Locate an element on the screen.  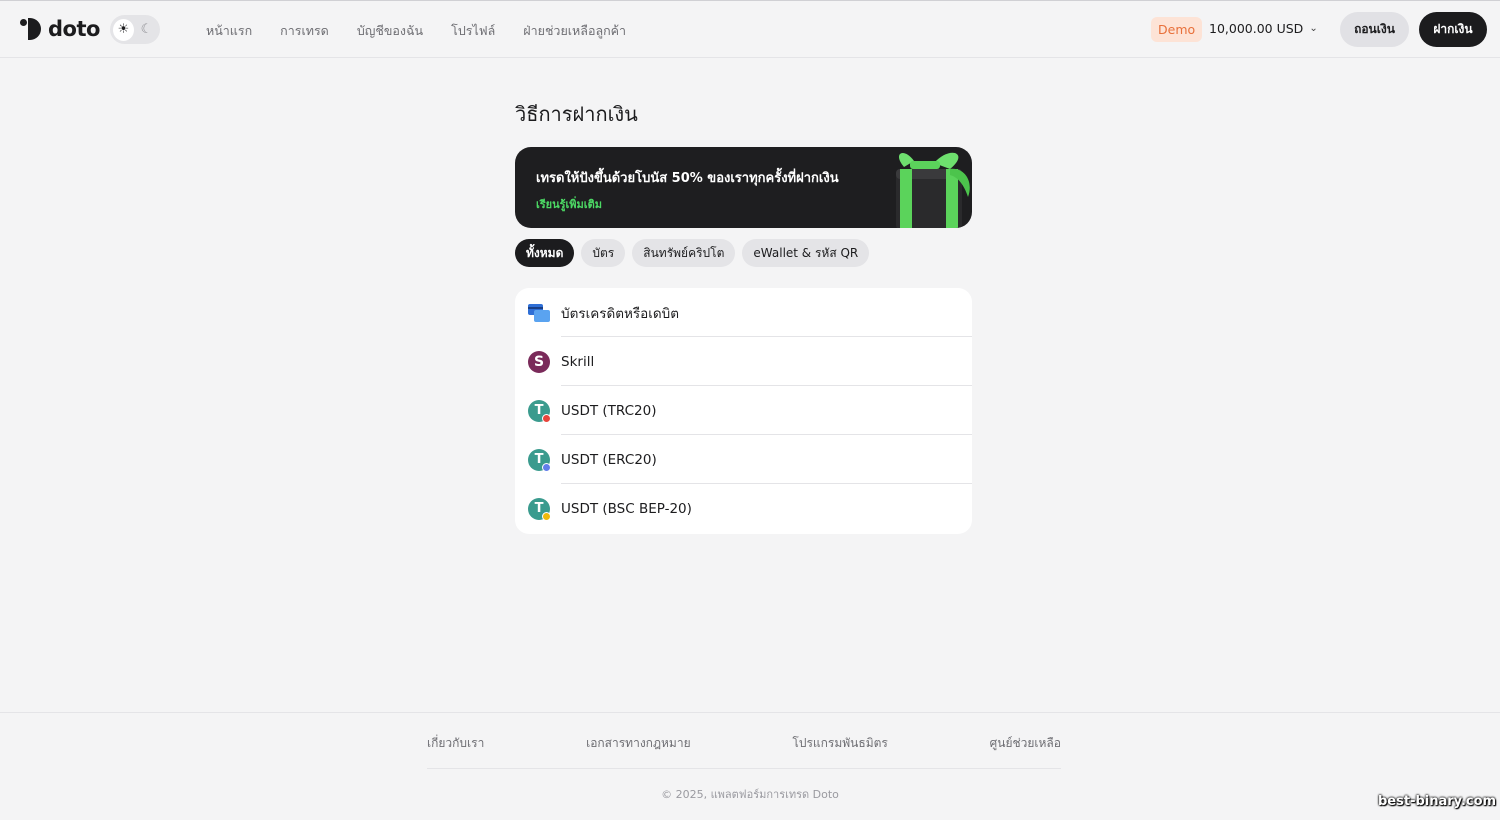
deposit-button: ฝากเงิน is located at coordinates (1453, 29).